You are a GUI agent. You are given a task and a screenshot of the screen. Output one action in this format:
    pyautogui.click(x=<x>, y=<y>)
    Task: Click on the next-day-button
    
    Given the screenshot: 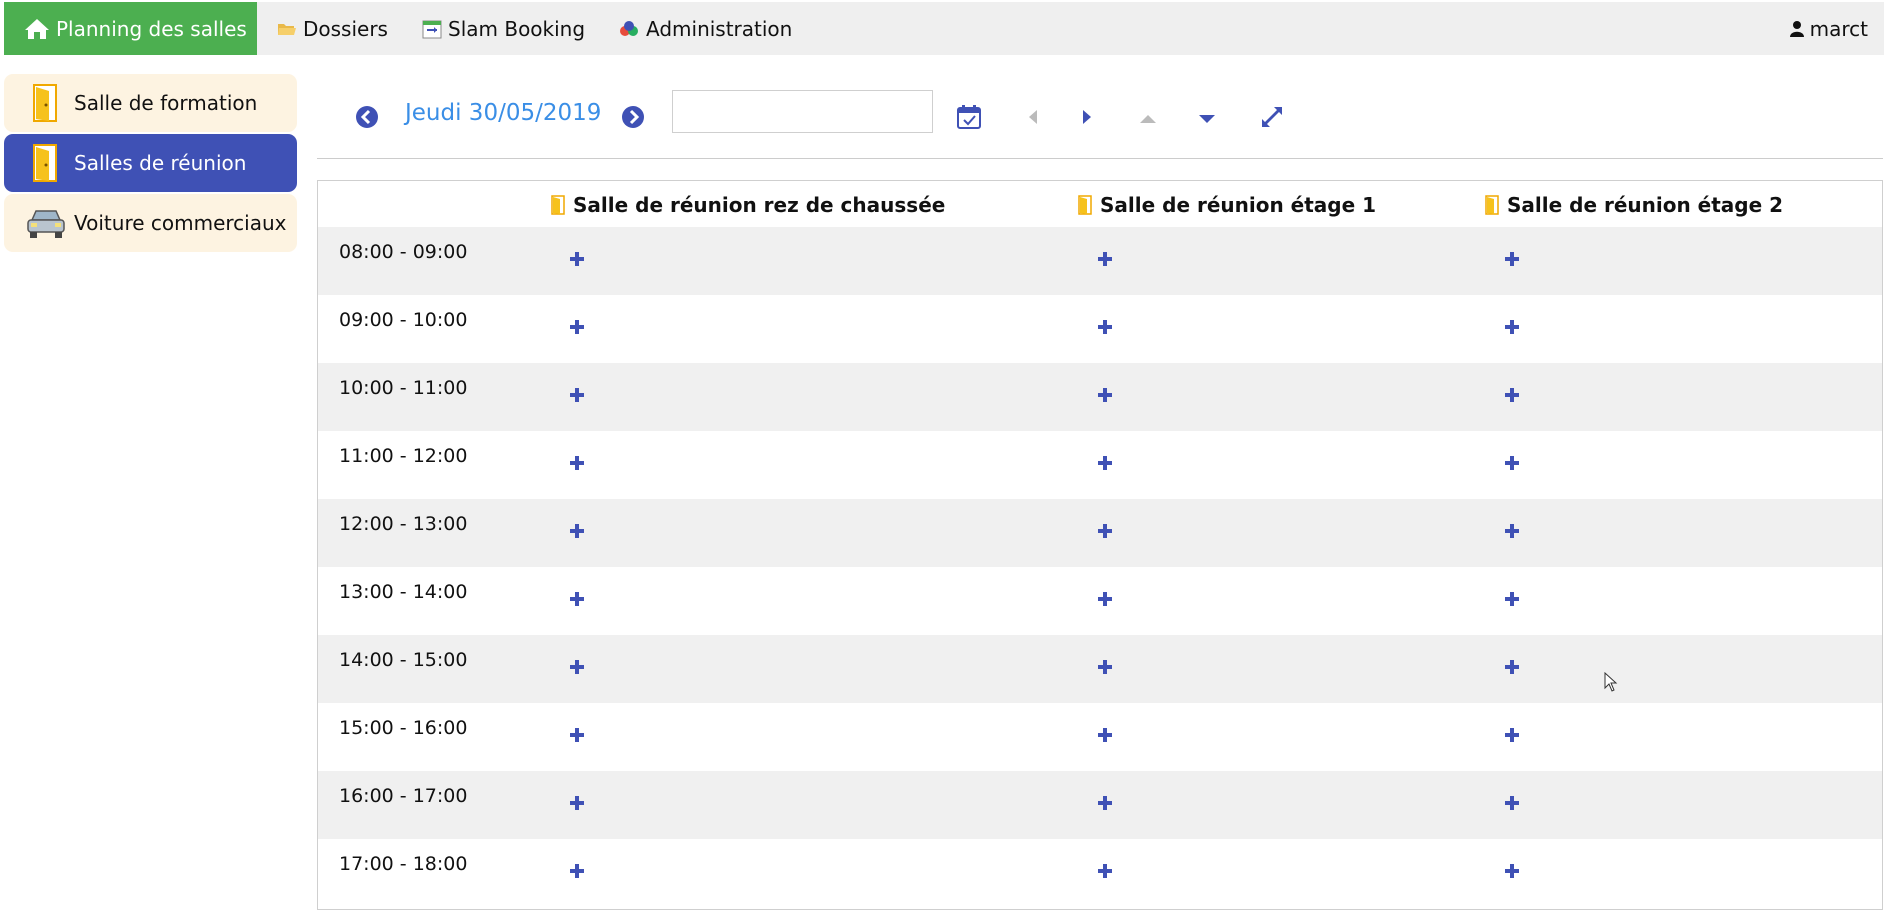 What is the action you would take?
    pyautogui.click(x=633, y=117)
    